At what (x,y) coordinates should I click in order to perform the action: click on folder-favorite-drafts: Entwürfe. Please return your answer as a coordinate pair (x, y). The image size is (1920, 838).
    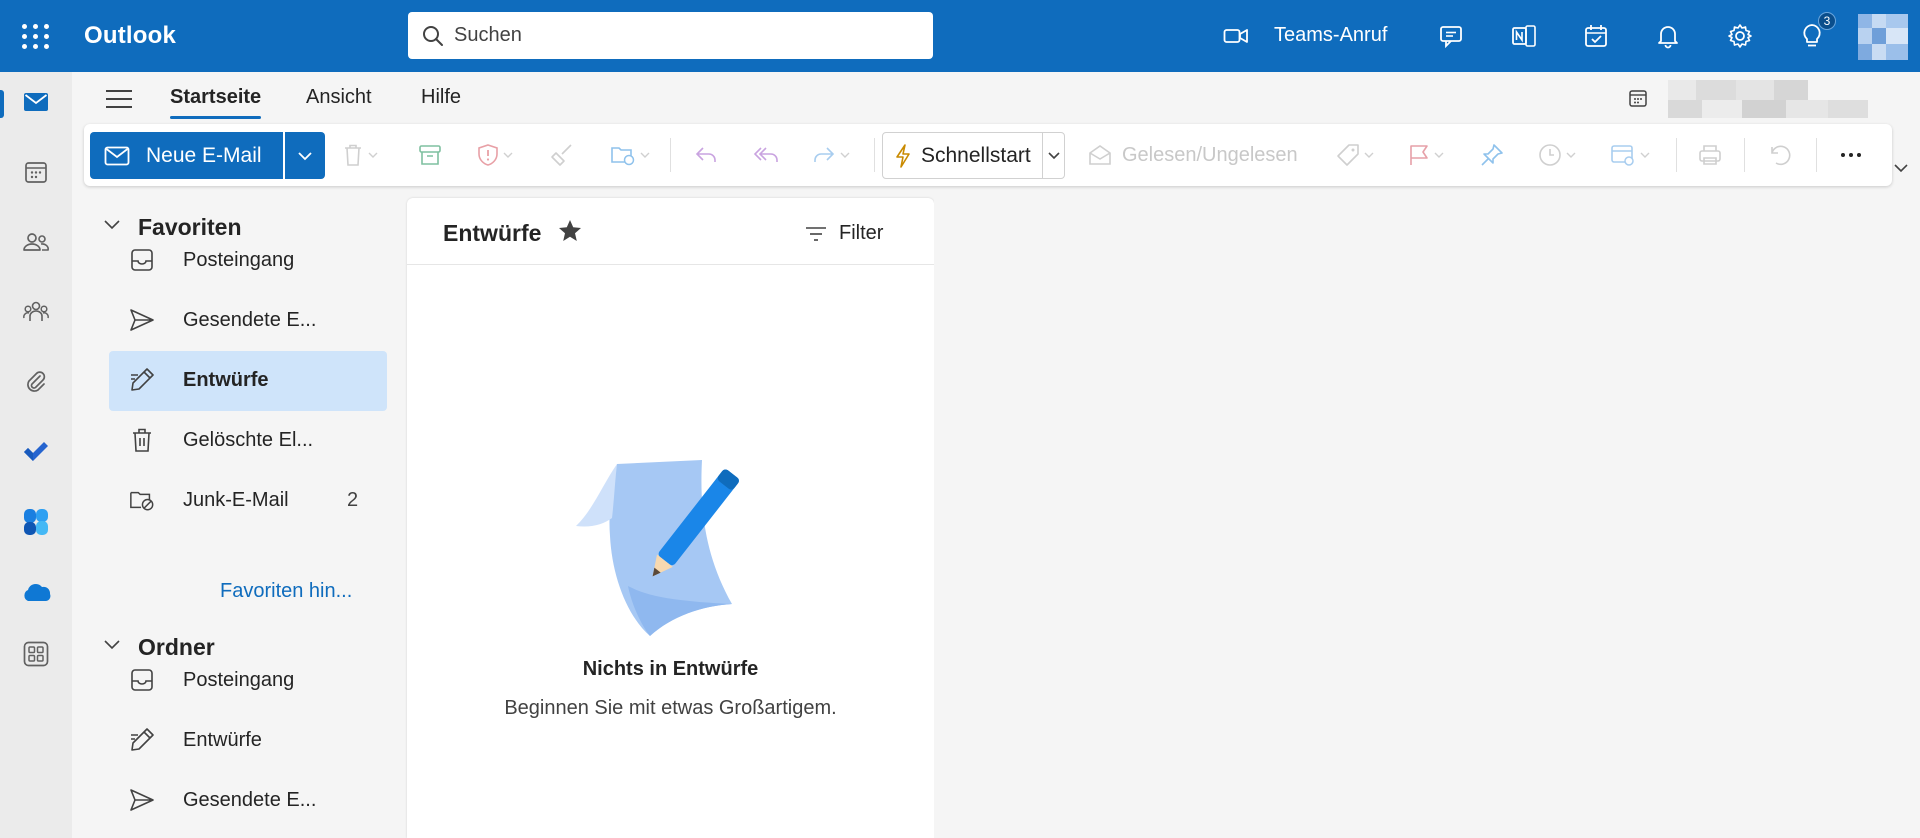
    Looking at the image, I should click on (248, 381).